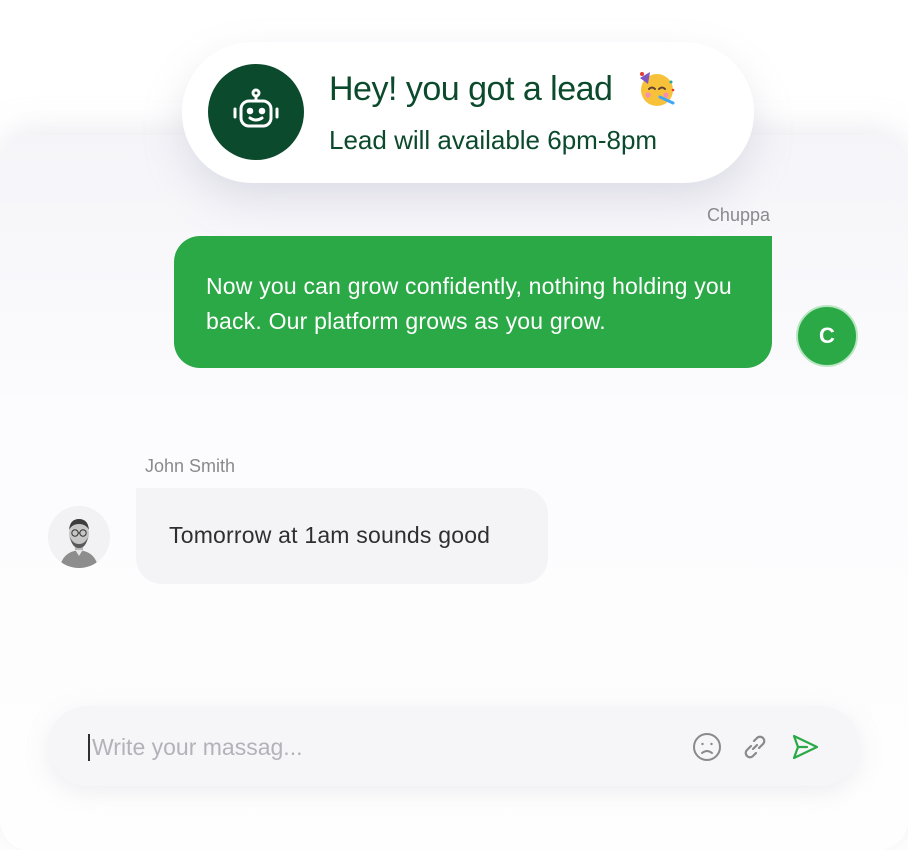 The height and width of the screenshot is (850, 908). What do you see at coordinates (256, 112) in the screenshot?
I see `robot-icon` at bounding box center [256, 112].